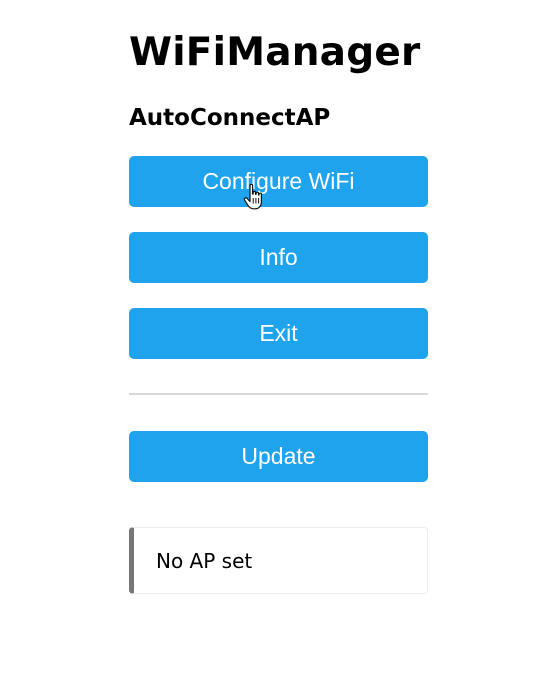 This screenshot has width=559, height=679. What do you see at coordinates (278, 456) in the screenshot?
I see `update-button: Update` at bounding box center [278, 456].